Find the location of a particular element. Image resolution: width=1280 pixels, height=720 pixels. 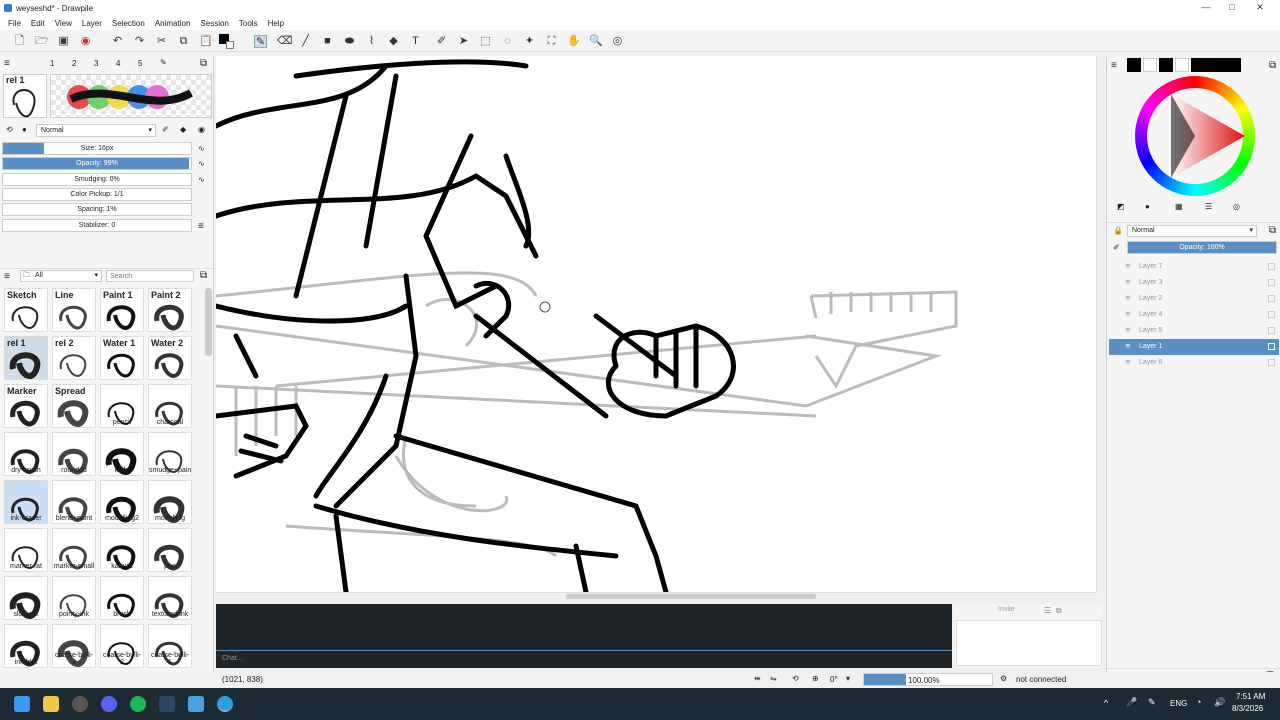

record-icon: ◉ is located at coordinates (85, 41).